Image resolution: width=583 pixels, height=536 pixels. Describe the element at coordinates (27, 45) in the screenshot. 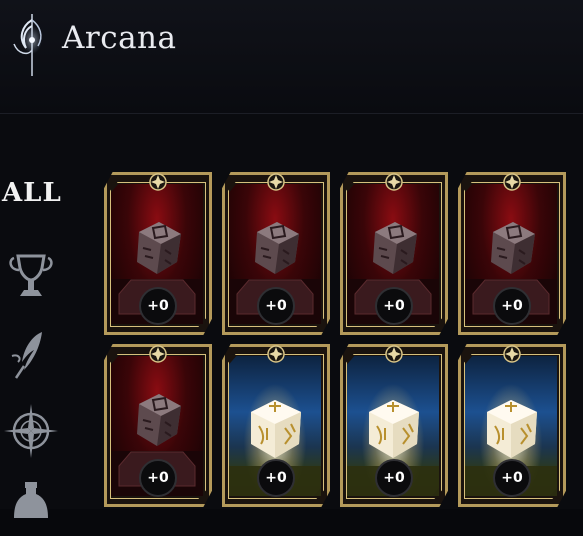

I see `arcana-crest-icon` at that location.